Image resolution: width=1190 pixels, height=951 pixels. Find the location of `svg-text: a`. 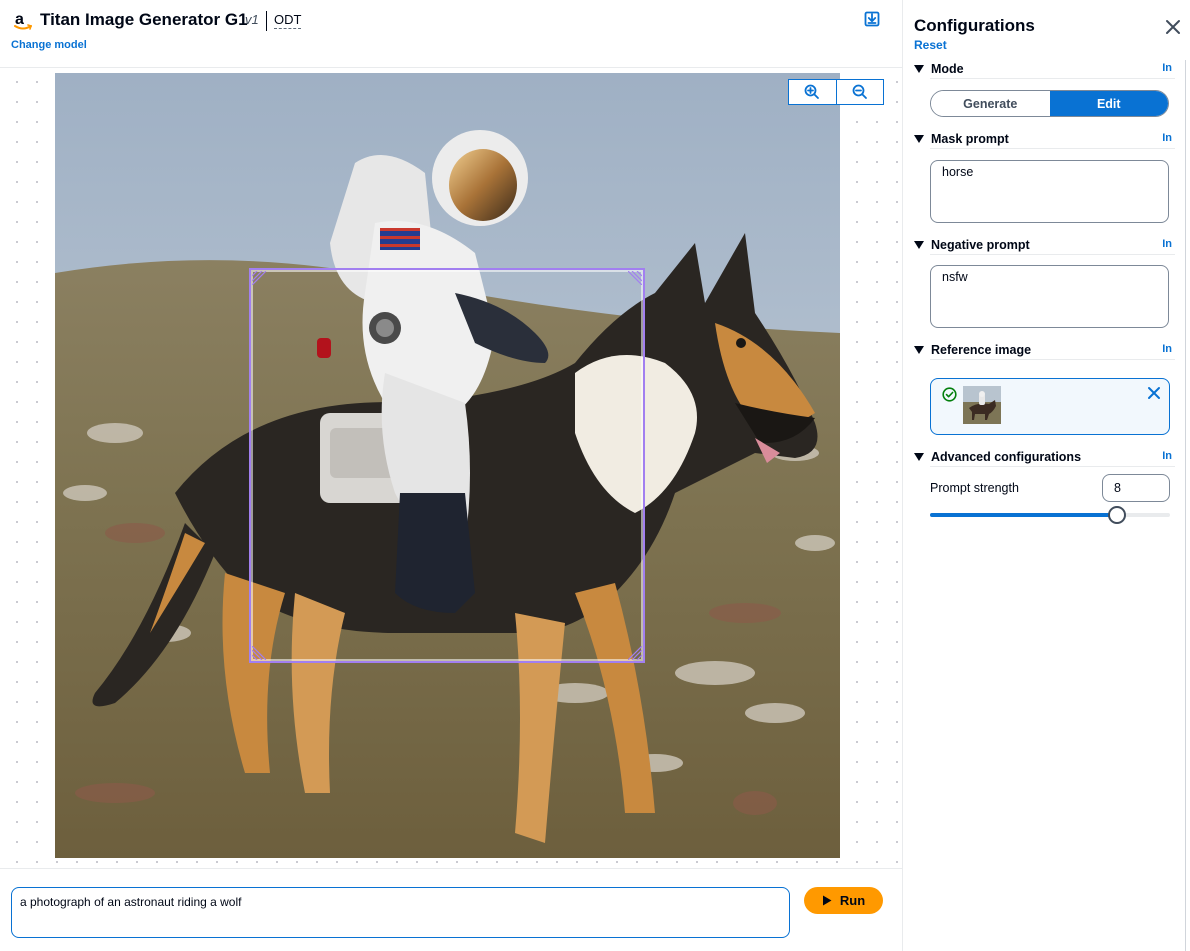

svg-text: a is located at coordinates (19, 19).